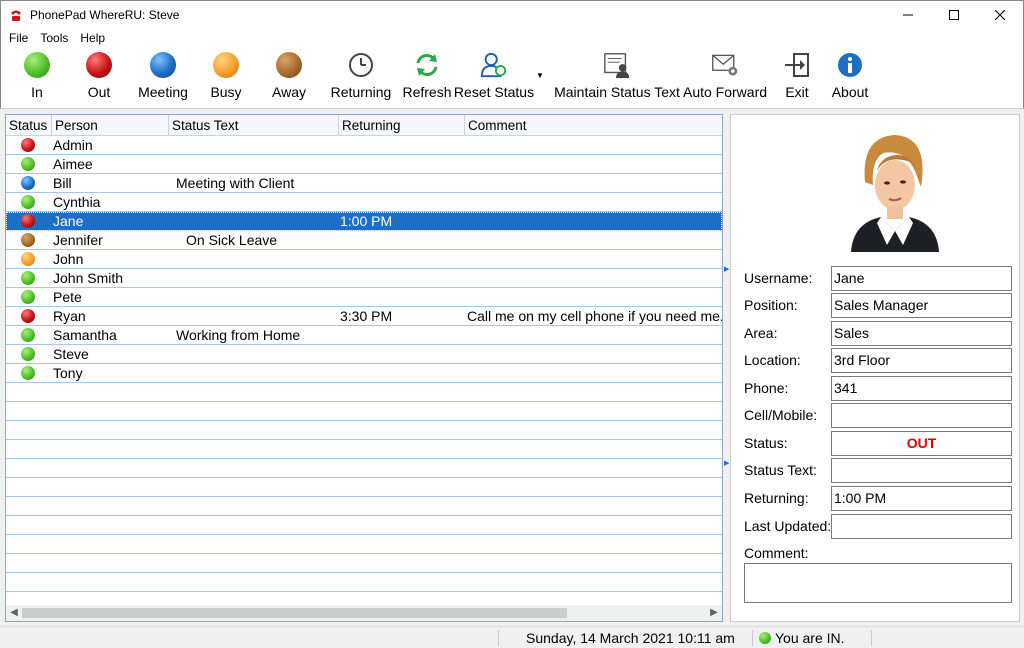 This screenshot has width=1024, height=648. I want to click on comment-field, so click(878, 583).